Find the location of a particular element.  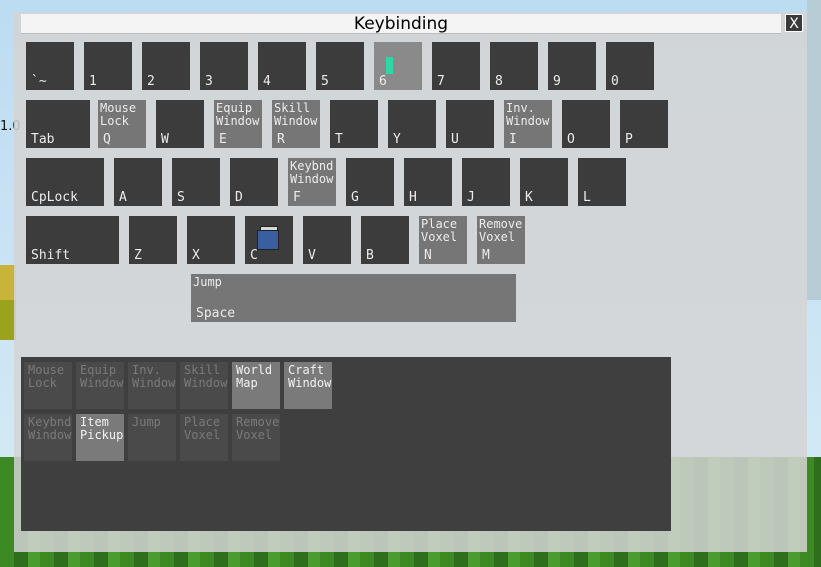

key-r: Skill Window R is located at coordinates (296, 124).